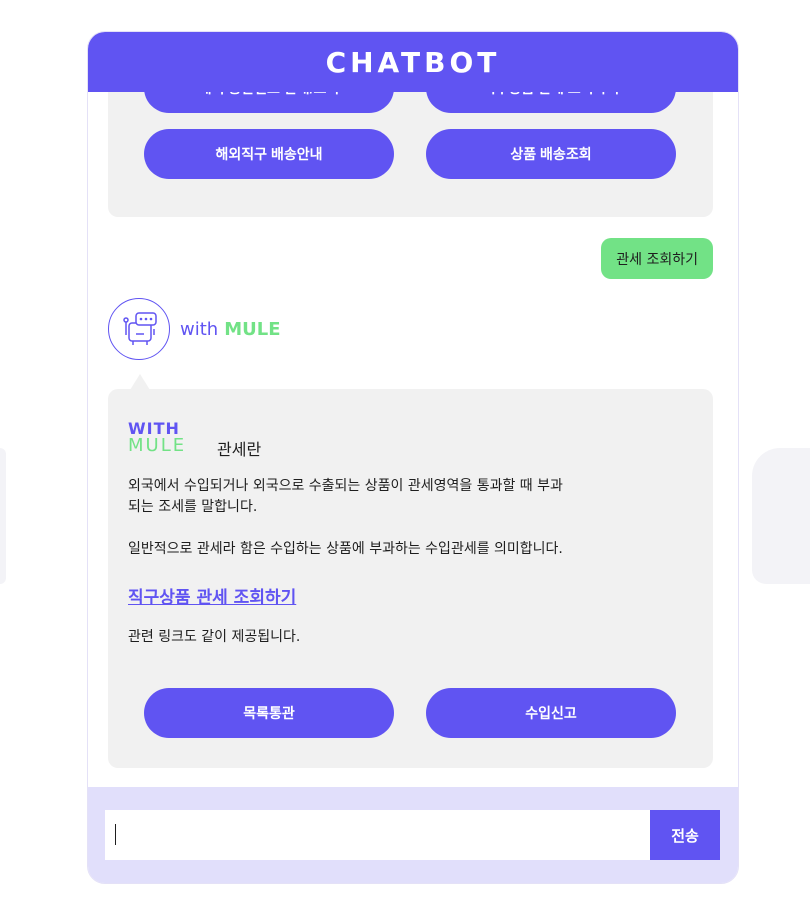  Describe the element at coordinates (269, 102) in the screenshot. I see `customs-number-button: 해외 통관번호 안내/조회` at that location.